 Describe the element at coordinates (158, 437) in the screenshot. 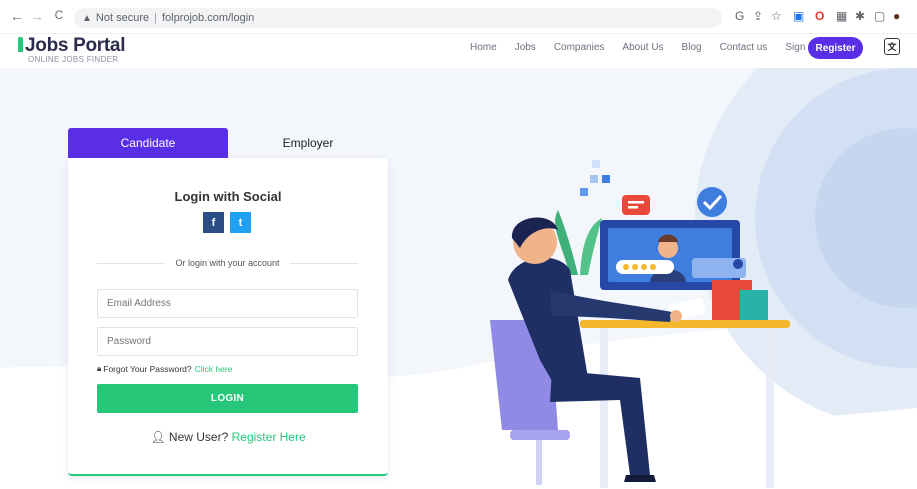

I see `user-icon: 👤︎` at that location.